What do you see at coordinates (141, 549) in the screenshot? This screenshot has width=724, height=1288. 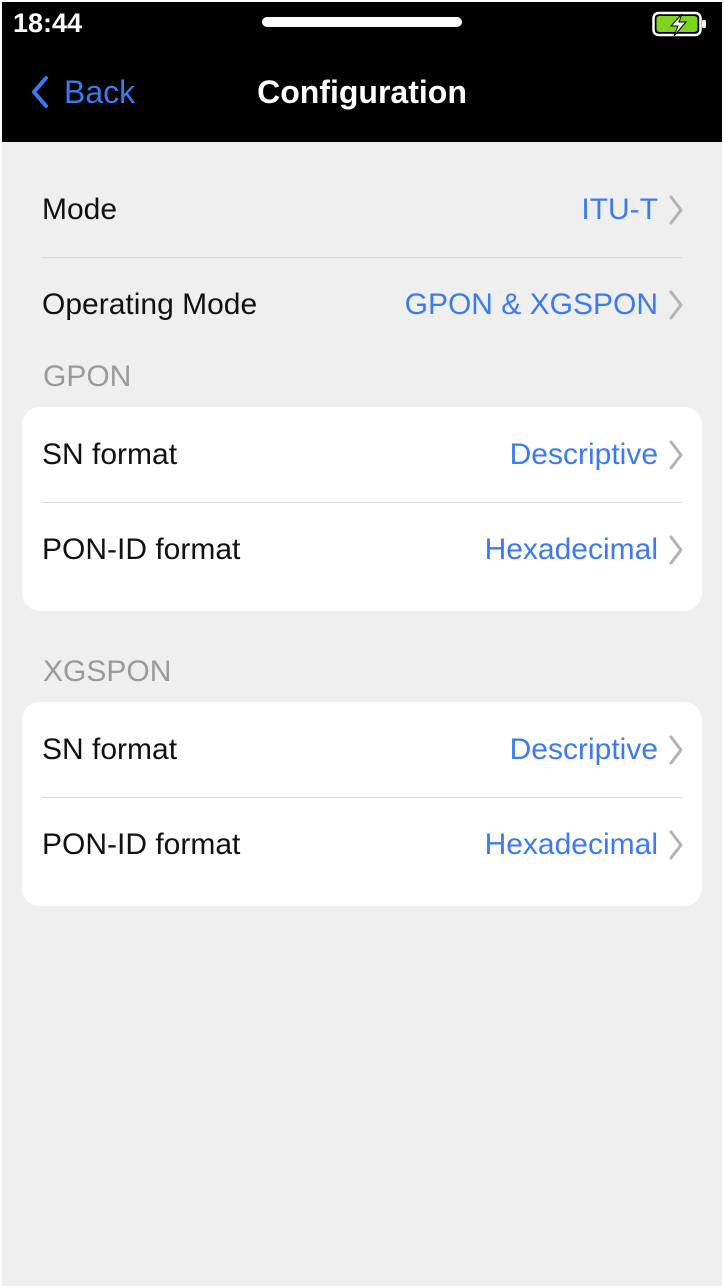 I see `gpon-pon-id-format-label: PON-ID format` at bounding box center [141, 549].